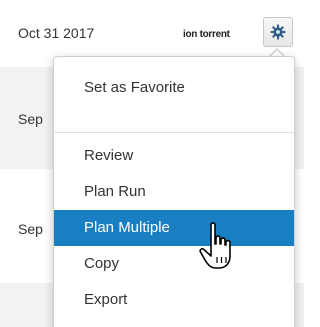 This screenshot has width=320, height=327. Describe the element at coordinates (174, 300) in the screenshot. I see `menu-item-export: Export` at that location.